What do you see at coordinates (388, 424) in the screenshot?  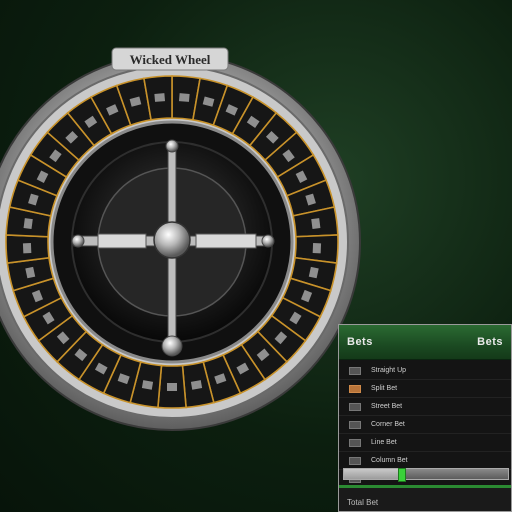 I see `bet-row-label: Corner Bet` at bounding box center [388, 424].